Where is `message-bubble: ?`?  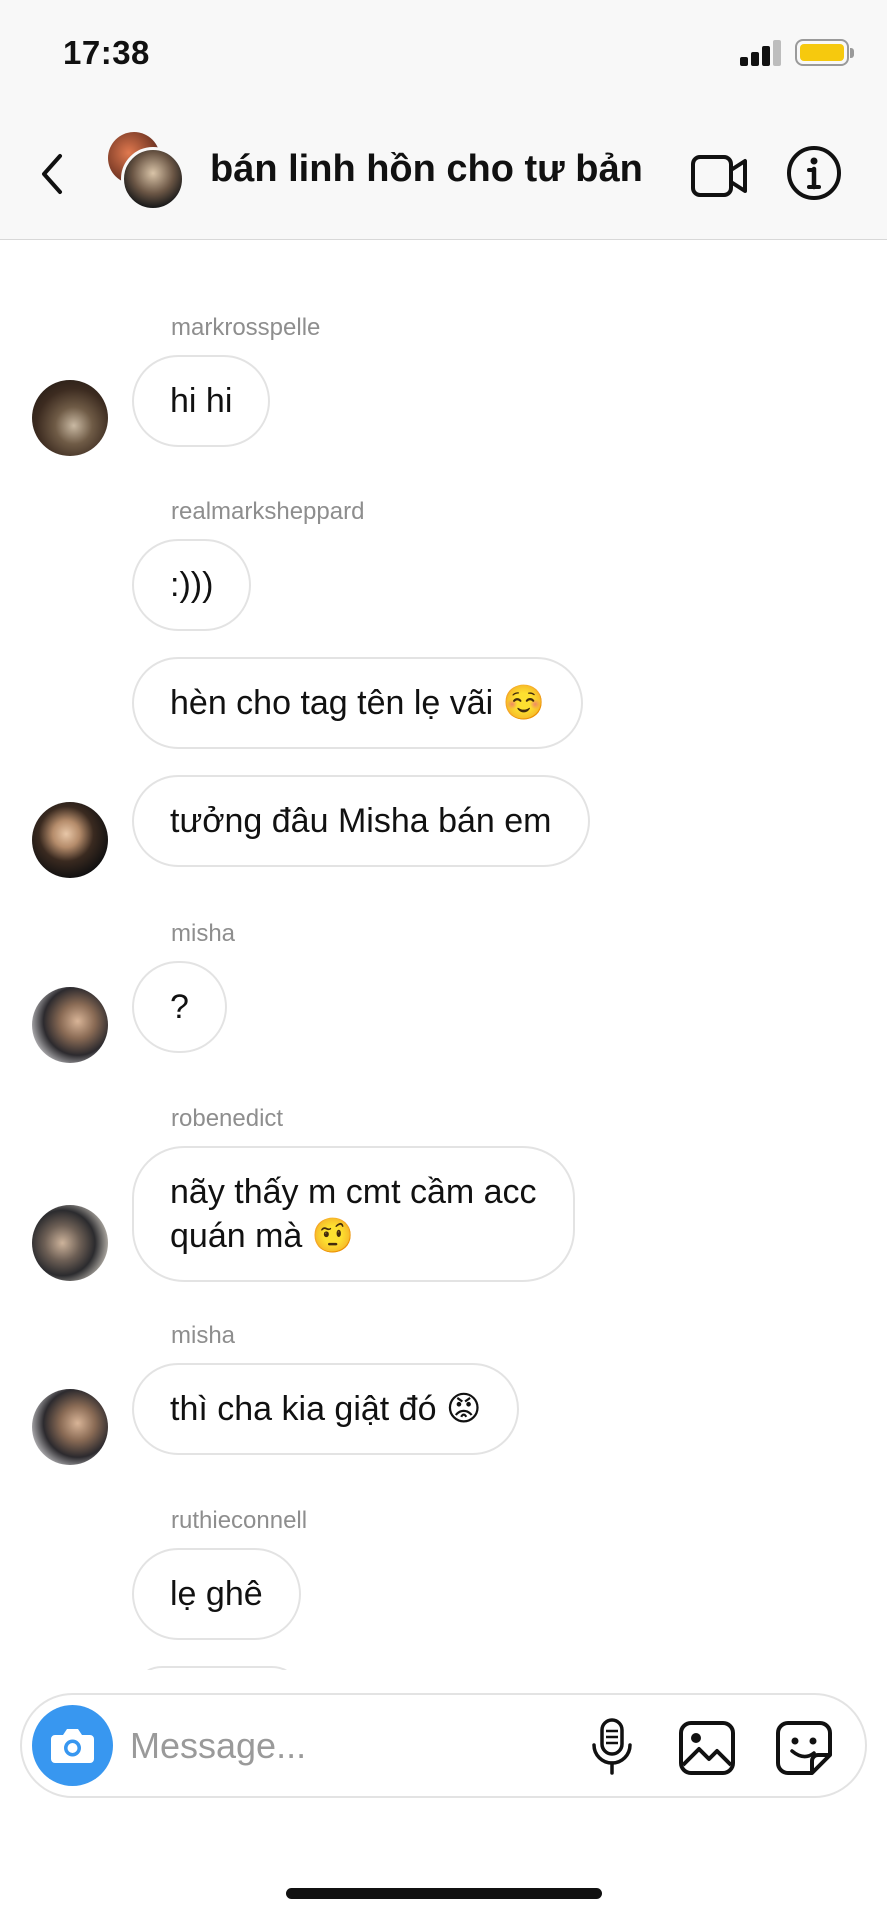
message-bubble: ? is located at coordinates (179, 1007).